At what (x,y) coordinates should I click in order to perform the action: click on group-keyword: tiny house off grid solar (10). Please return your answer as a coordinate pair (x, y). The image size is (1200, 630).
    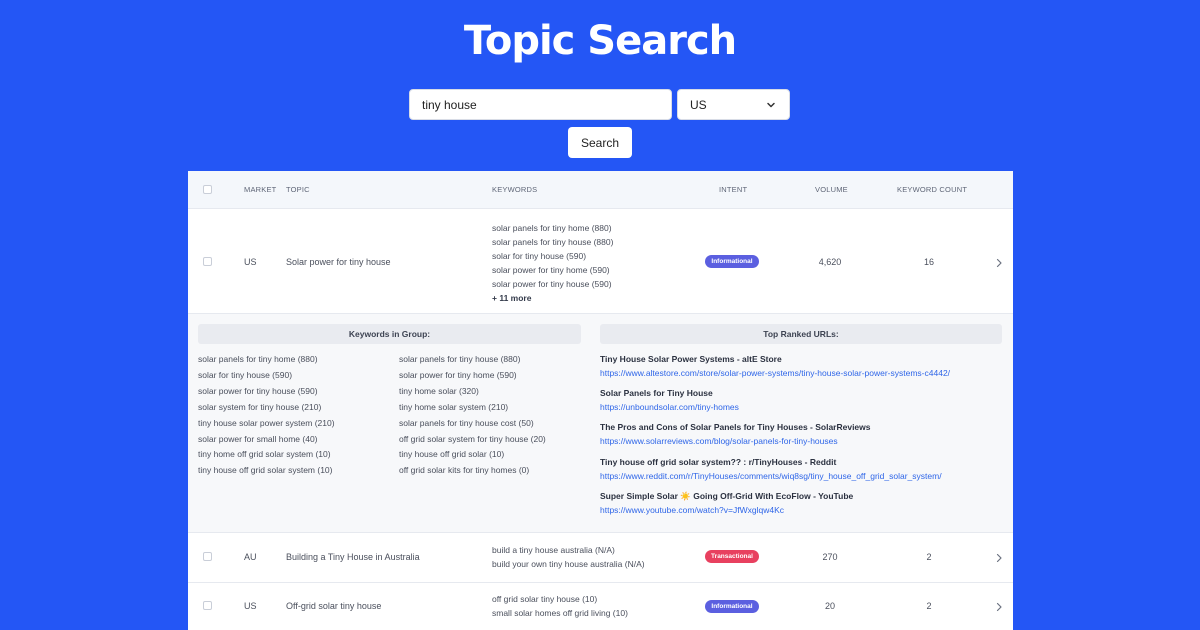
    Looking at the image, I should click on (452, 454).